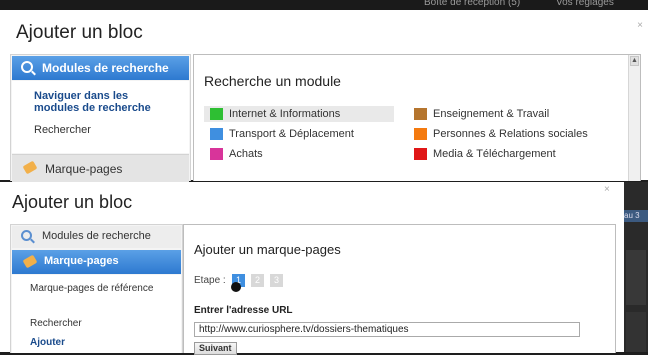  I want to click on url-label: Entrer l'adresse URL, so click(243, 310).